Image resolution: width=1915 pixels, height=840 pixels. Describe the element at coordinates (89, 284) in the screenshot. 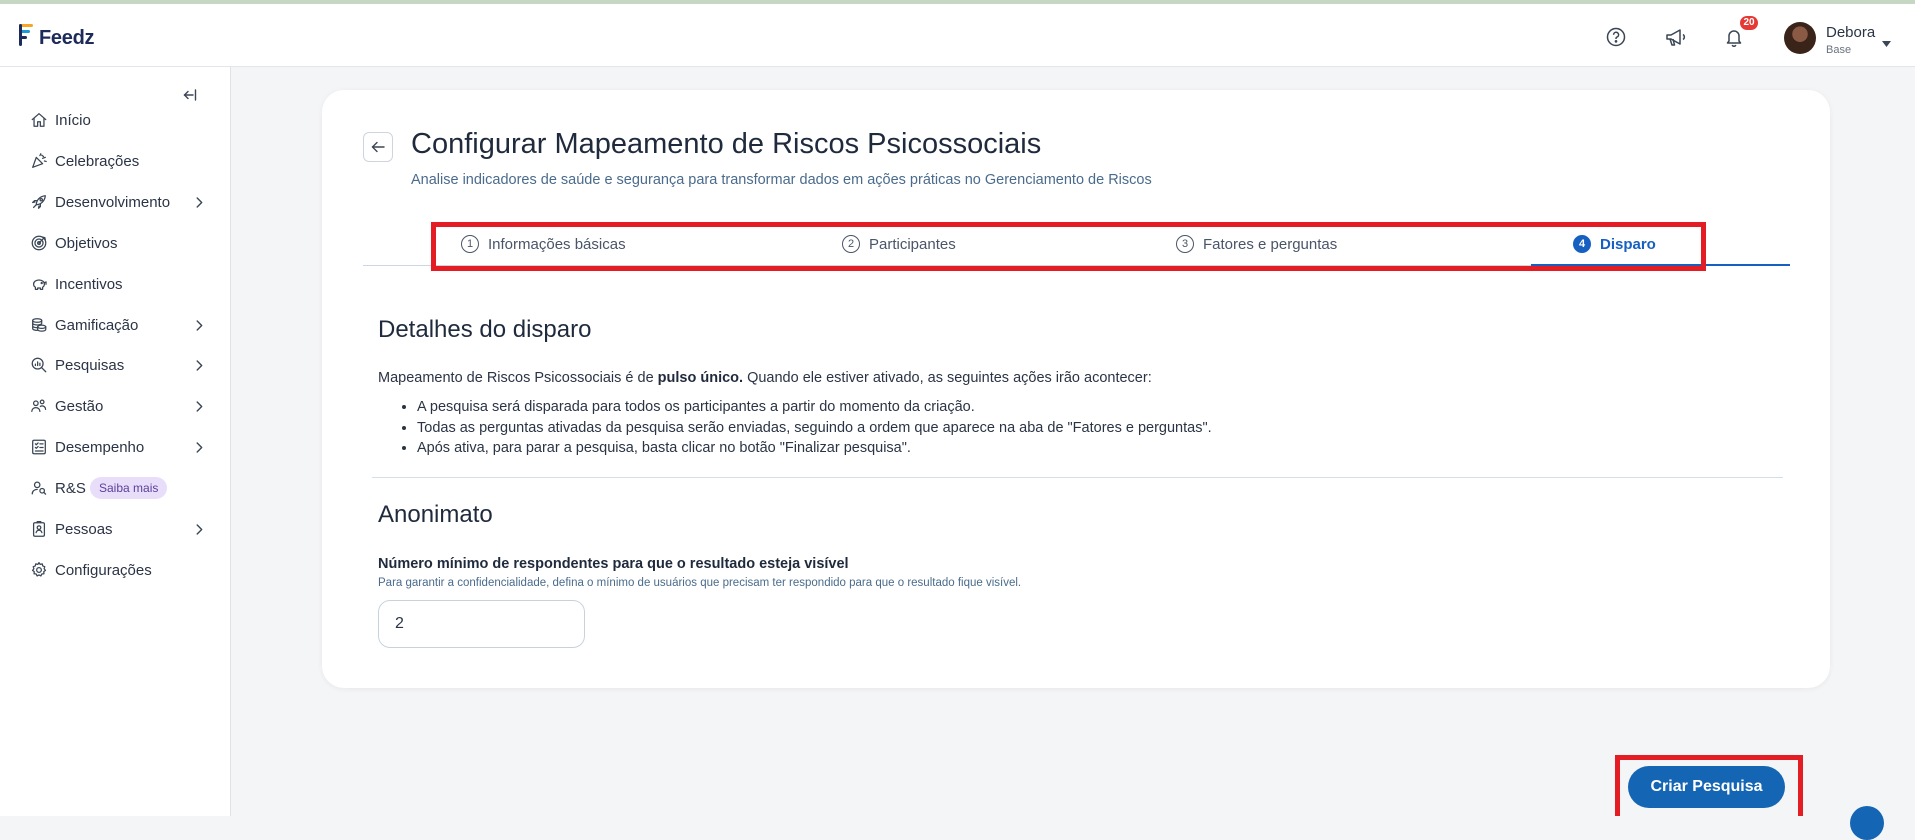

I see `sidebar-item-label: Incentivos` at that location.